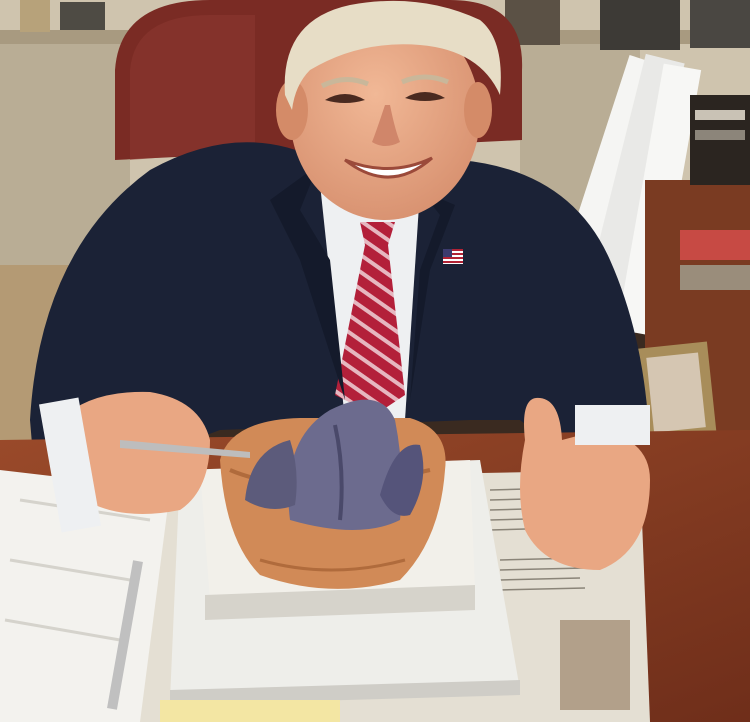  Describe the element at coordinates (595, 665) in the screenshot. I see `newspaper-photo` at that location.